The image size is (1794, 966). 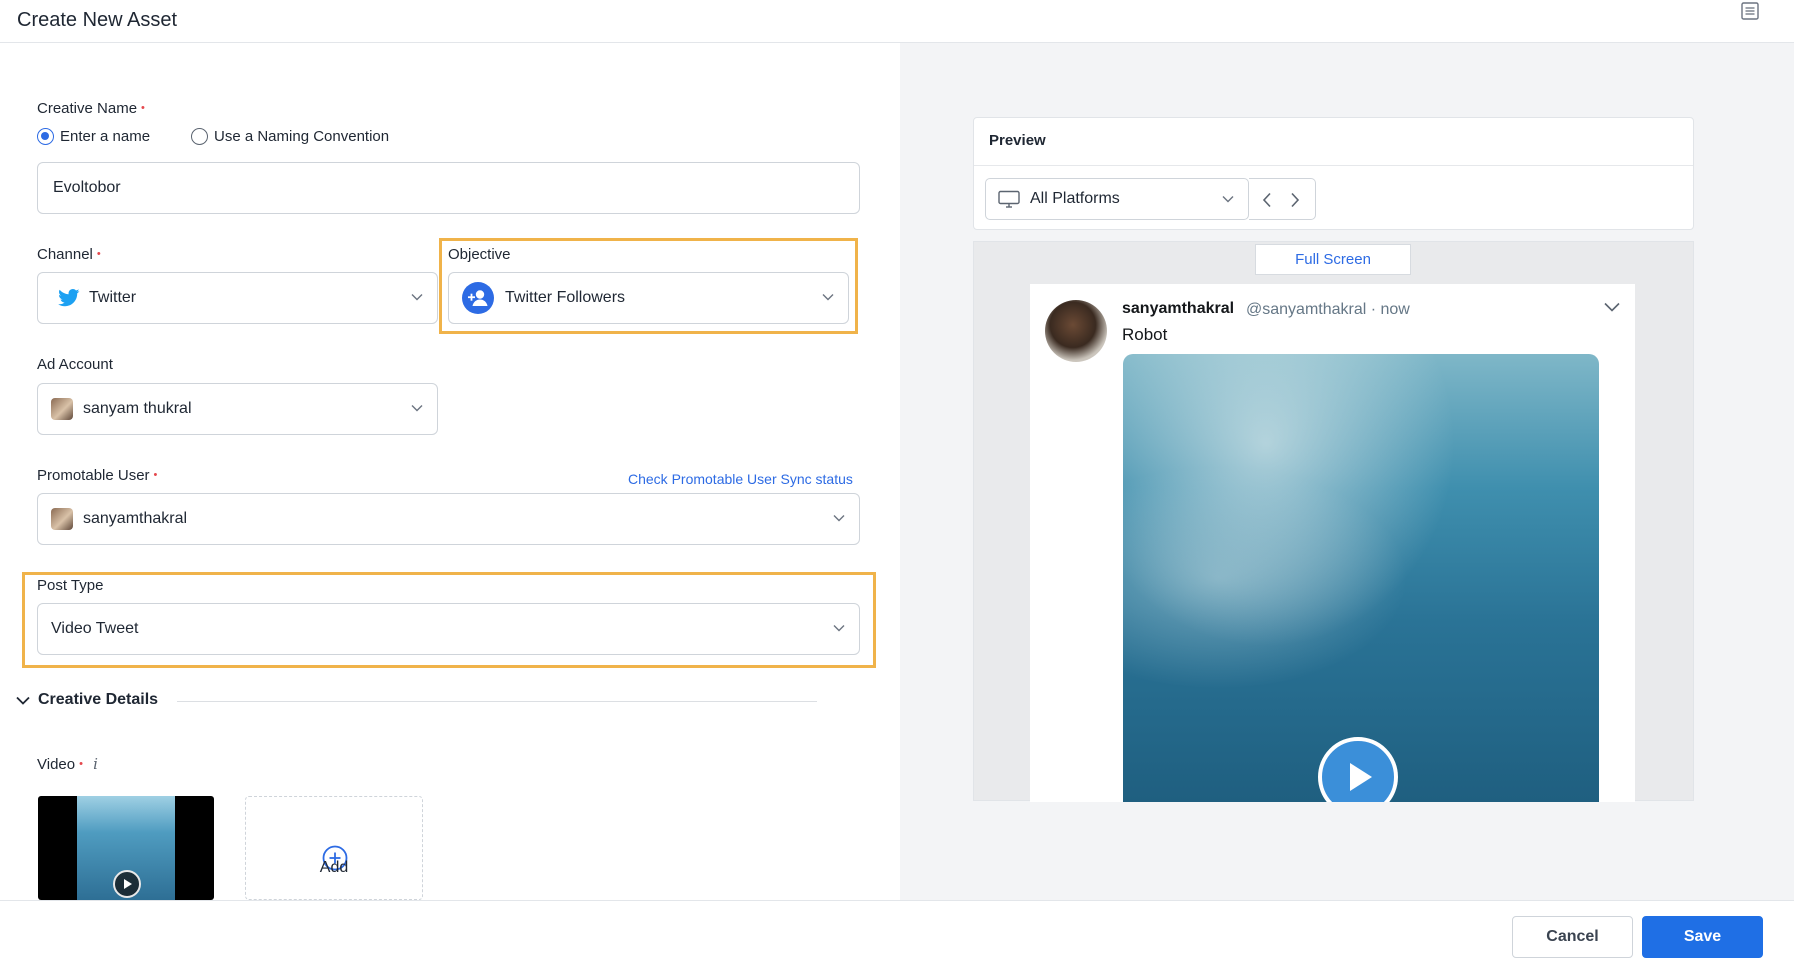 What do you see at coordinates (105, 136) in the screenshot?
I see `radio-enter-name-label: Enter a name` at bounding box center [105, 136].